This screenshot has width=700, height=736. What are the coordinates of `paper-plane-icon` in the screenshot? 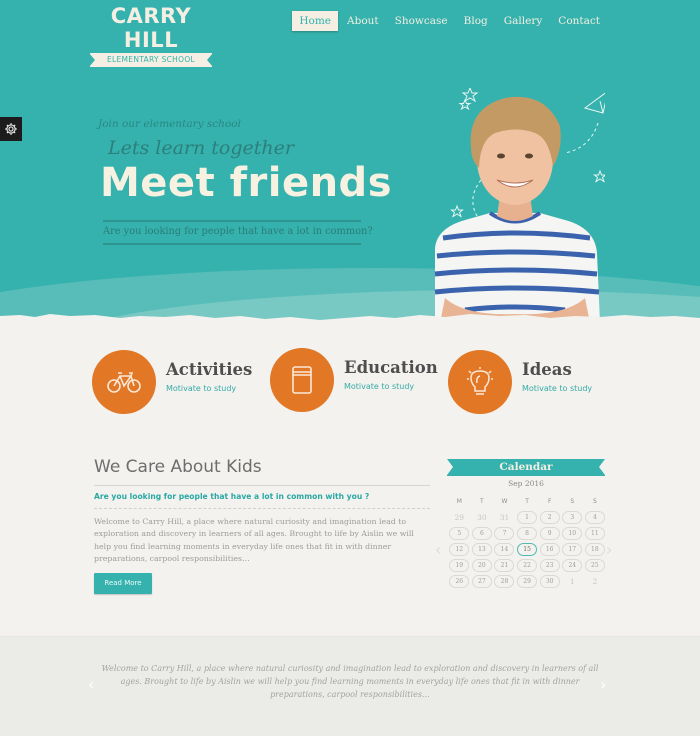 It's located at (594, 103).